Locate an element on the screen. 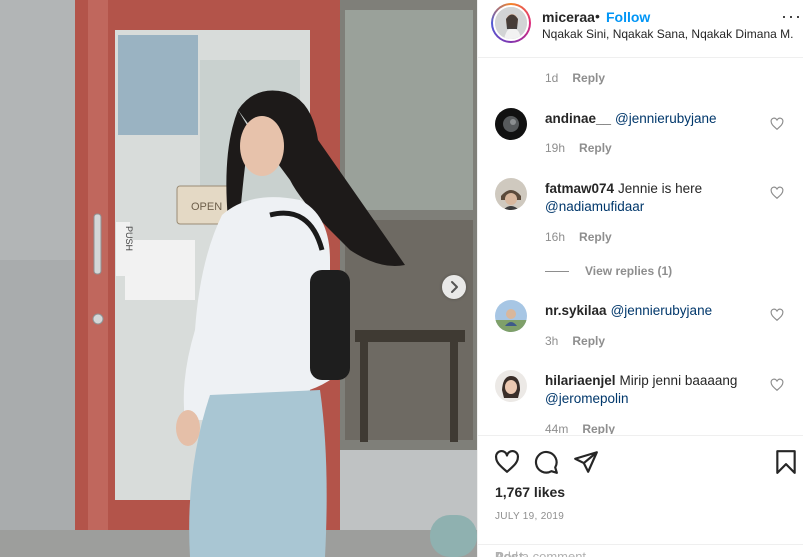 This screenshot has height=557, width=803. comment-time: 16h is located at coordinates (555, 237).